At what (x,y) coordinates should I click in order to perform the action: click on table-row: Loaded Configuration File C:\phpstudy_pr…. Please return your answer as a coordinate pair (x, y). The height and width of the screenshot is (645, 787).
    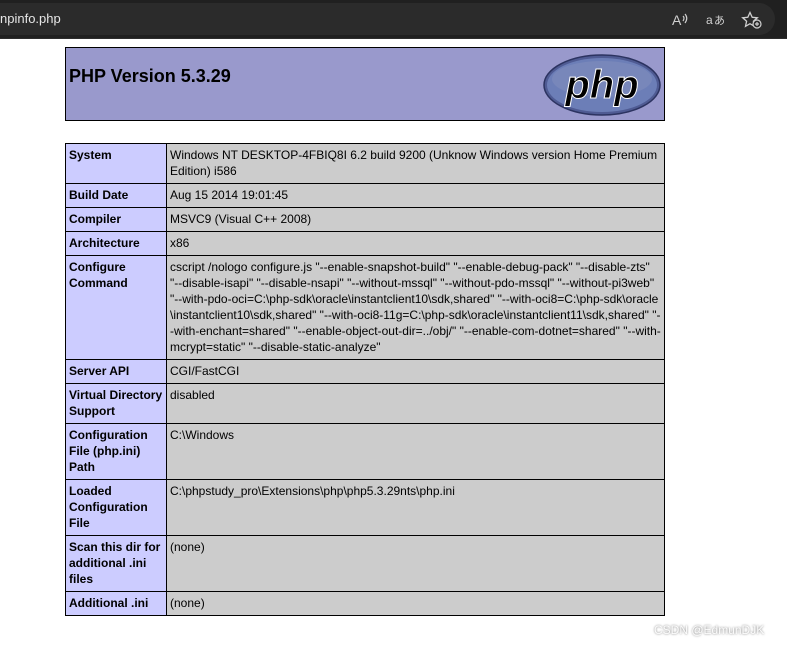
    Looking at the image, I should click on (365, 507).